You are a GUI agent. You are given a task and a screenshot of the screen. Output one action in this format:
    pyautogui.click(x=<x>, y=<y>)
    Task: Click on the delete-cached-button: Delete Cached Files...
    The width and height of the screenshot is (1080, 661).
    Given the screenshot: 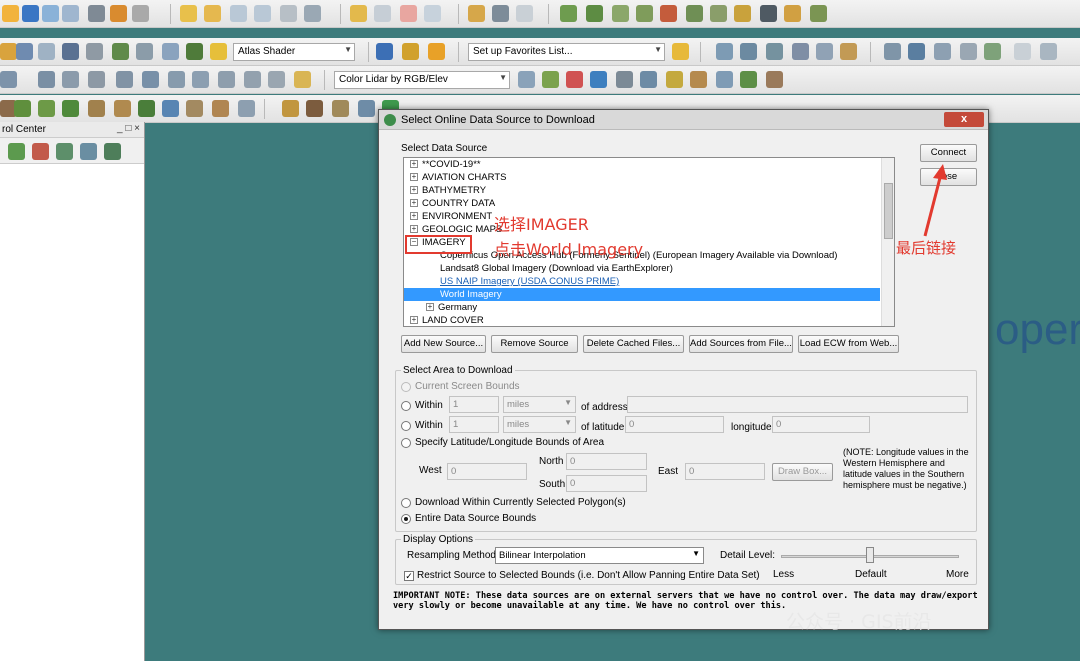 What is the action you would take?
    pyautogui.click(x=633, y=344)
    